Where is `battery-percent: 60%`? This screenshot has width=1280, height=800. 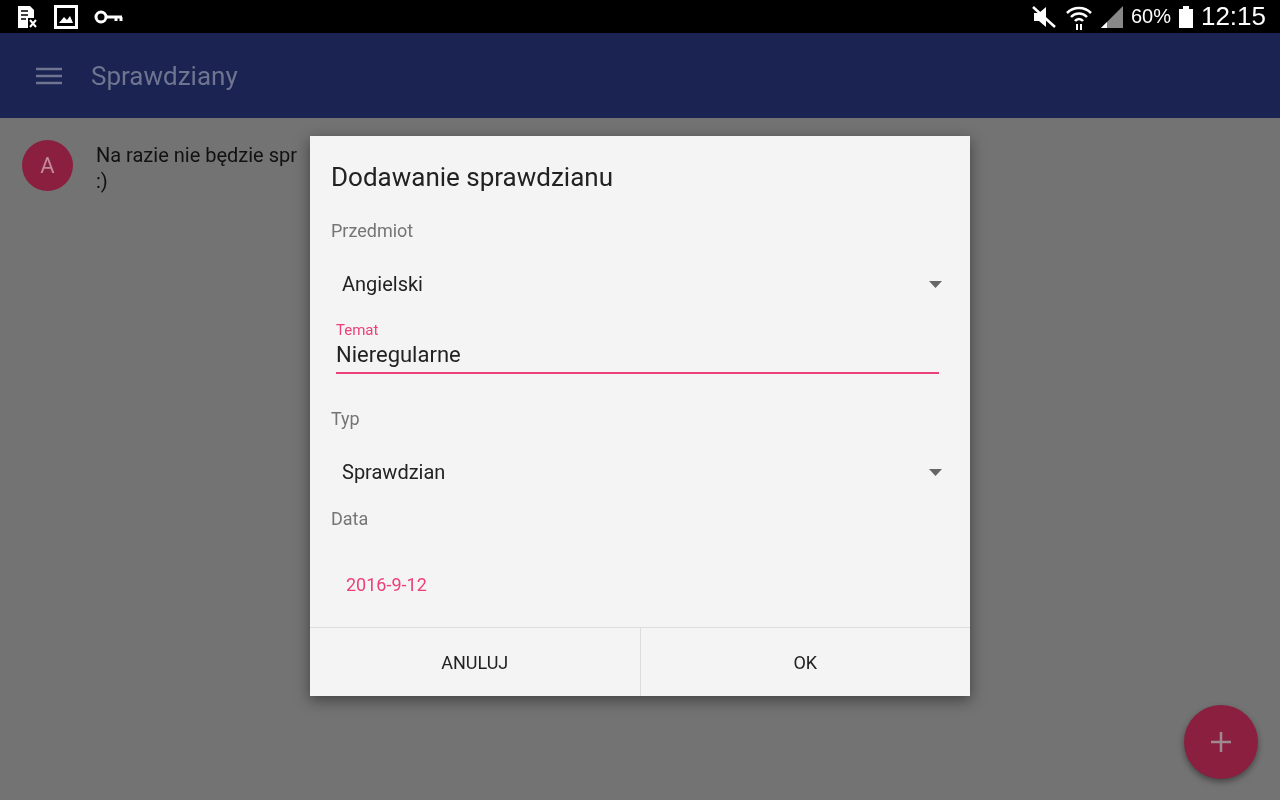 battery-percent: 60% is located at coordinates (1150, 16).